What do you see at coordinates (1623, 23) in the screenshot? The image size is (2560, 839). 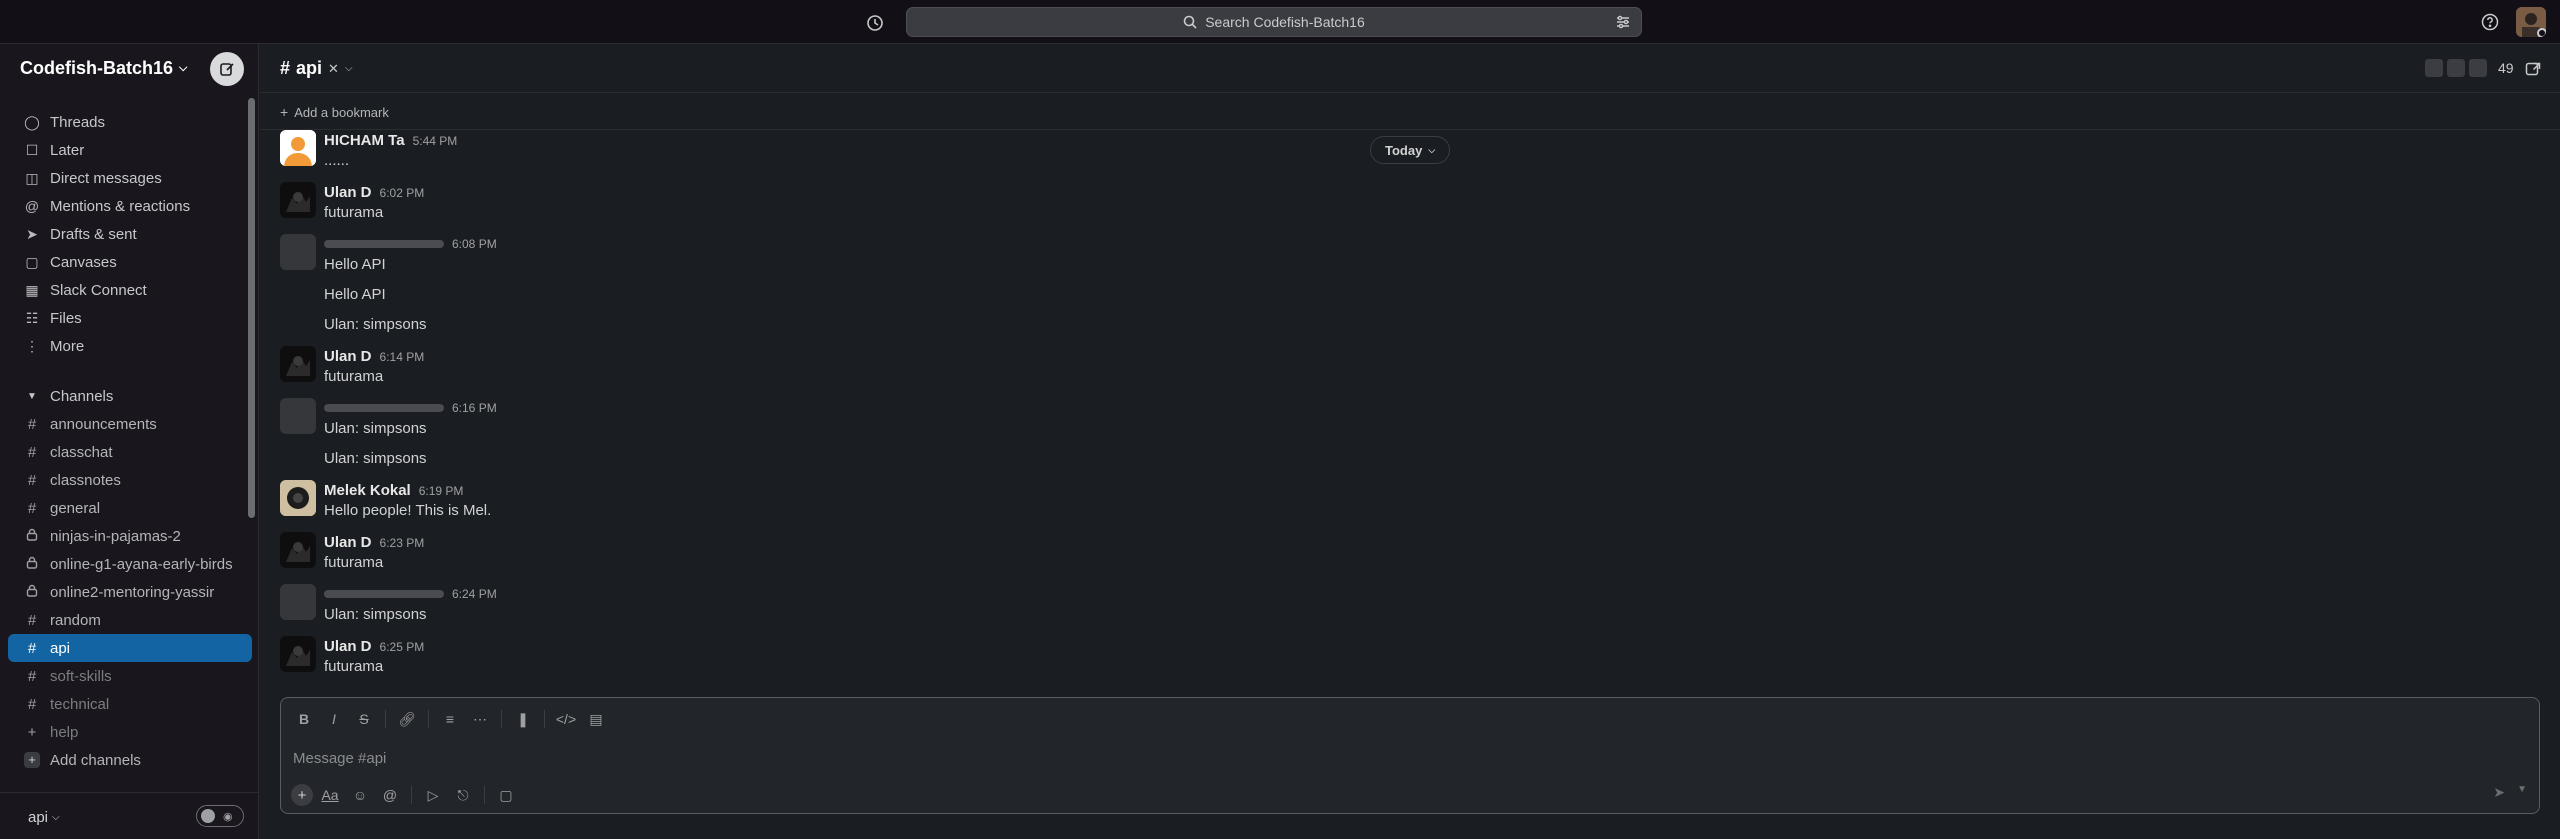 I see `search-filter-icon` at bounding box center [1623, 23].